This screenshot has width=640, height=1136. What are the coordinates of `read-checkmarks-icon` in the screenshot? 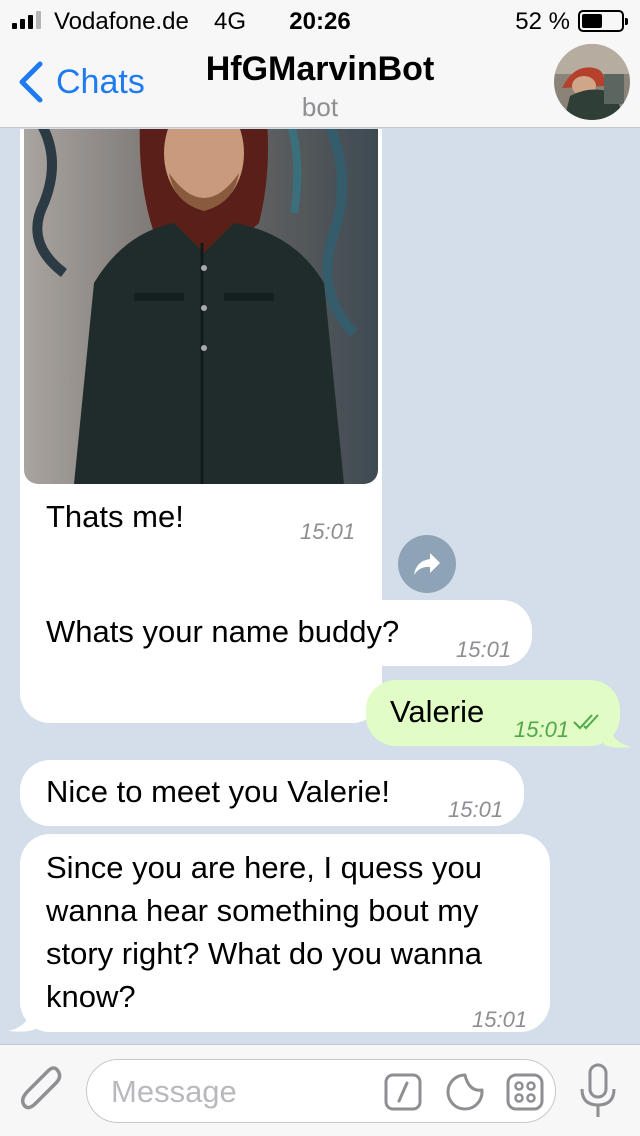 It's located at (586, 722).